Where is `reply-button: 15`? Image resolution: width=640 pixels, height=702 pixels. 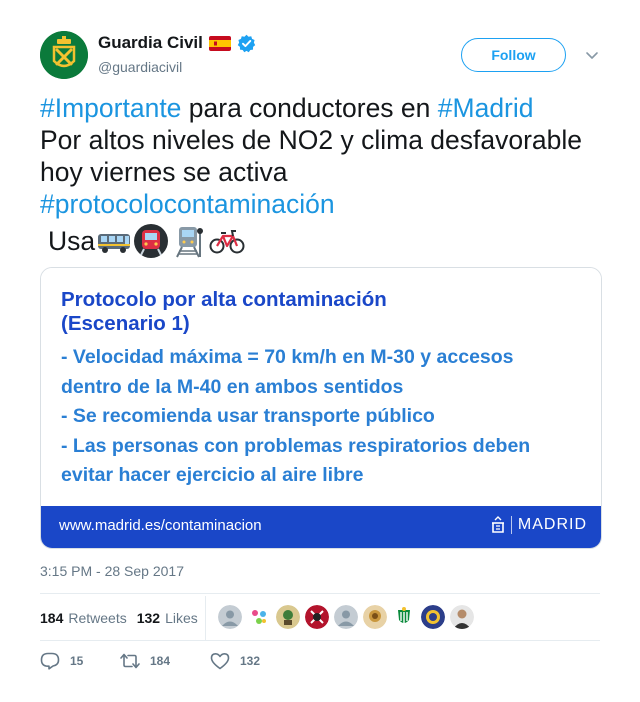
reply-button: 15 is located at coordinates (80, 661).